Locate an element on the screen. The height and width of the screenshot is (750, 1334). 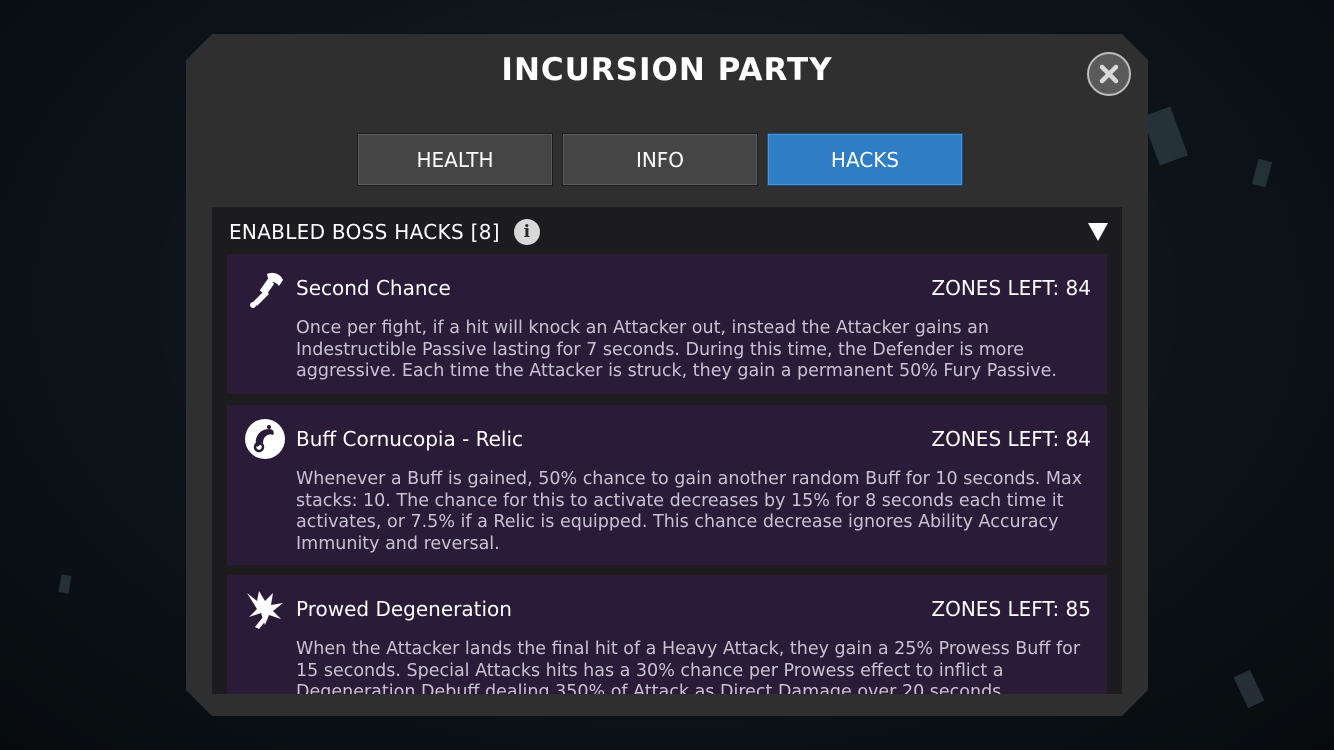
close-button is located at coordinates (1109, 74).